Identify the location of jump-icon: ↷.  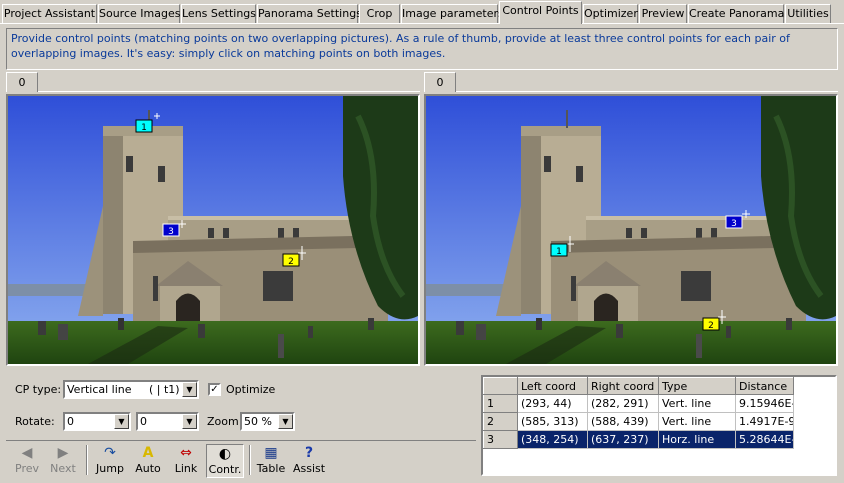
(110, 453).